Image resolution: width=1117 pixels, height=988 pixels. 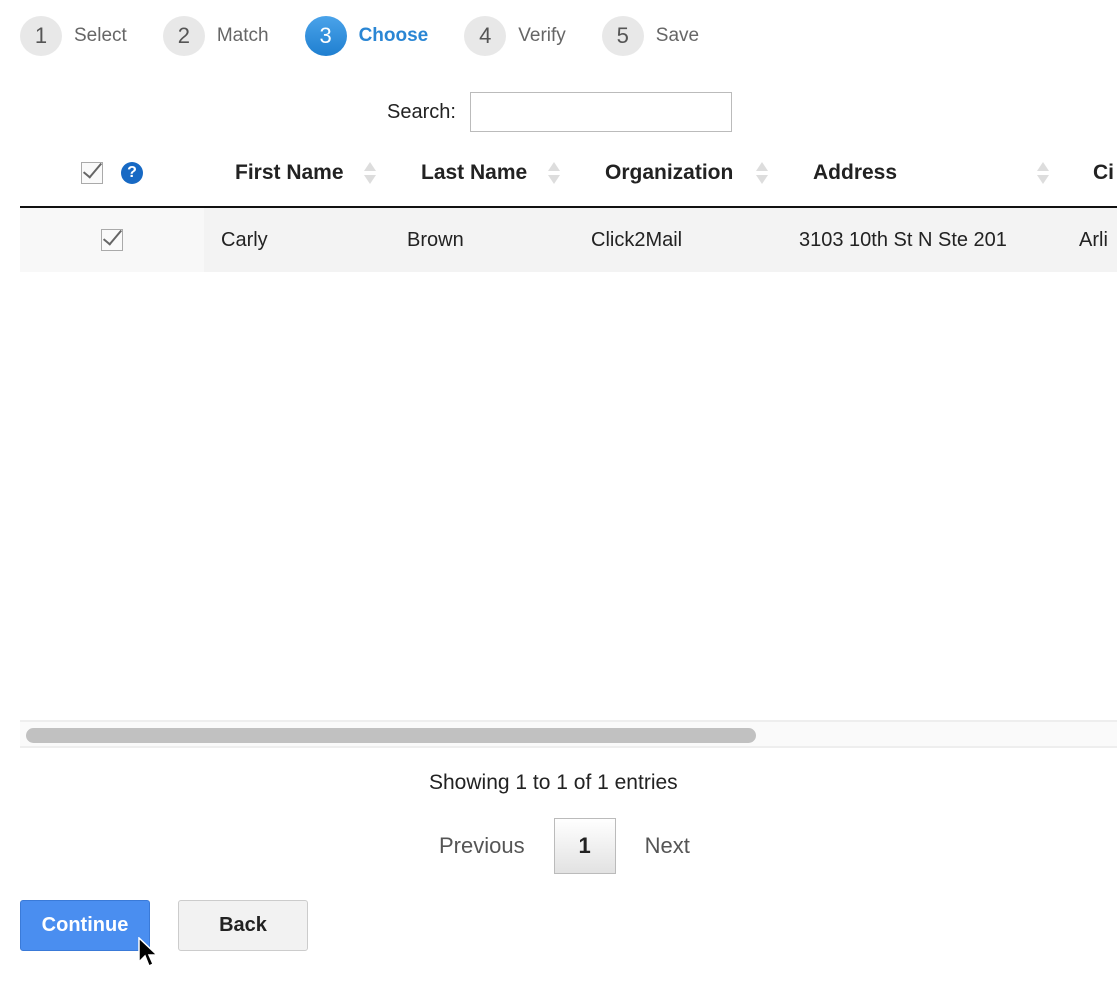 I want to click on cell-last-name: Brown, so click(x=482, y=239).